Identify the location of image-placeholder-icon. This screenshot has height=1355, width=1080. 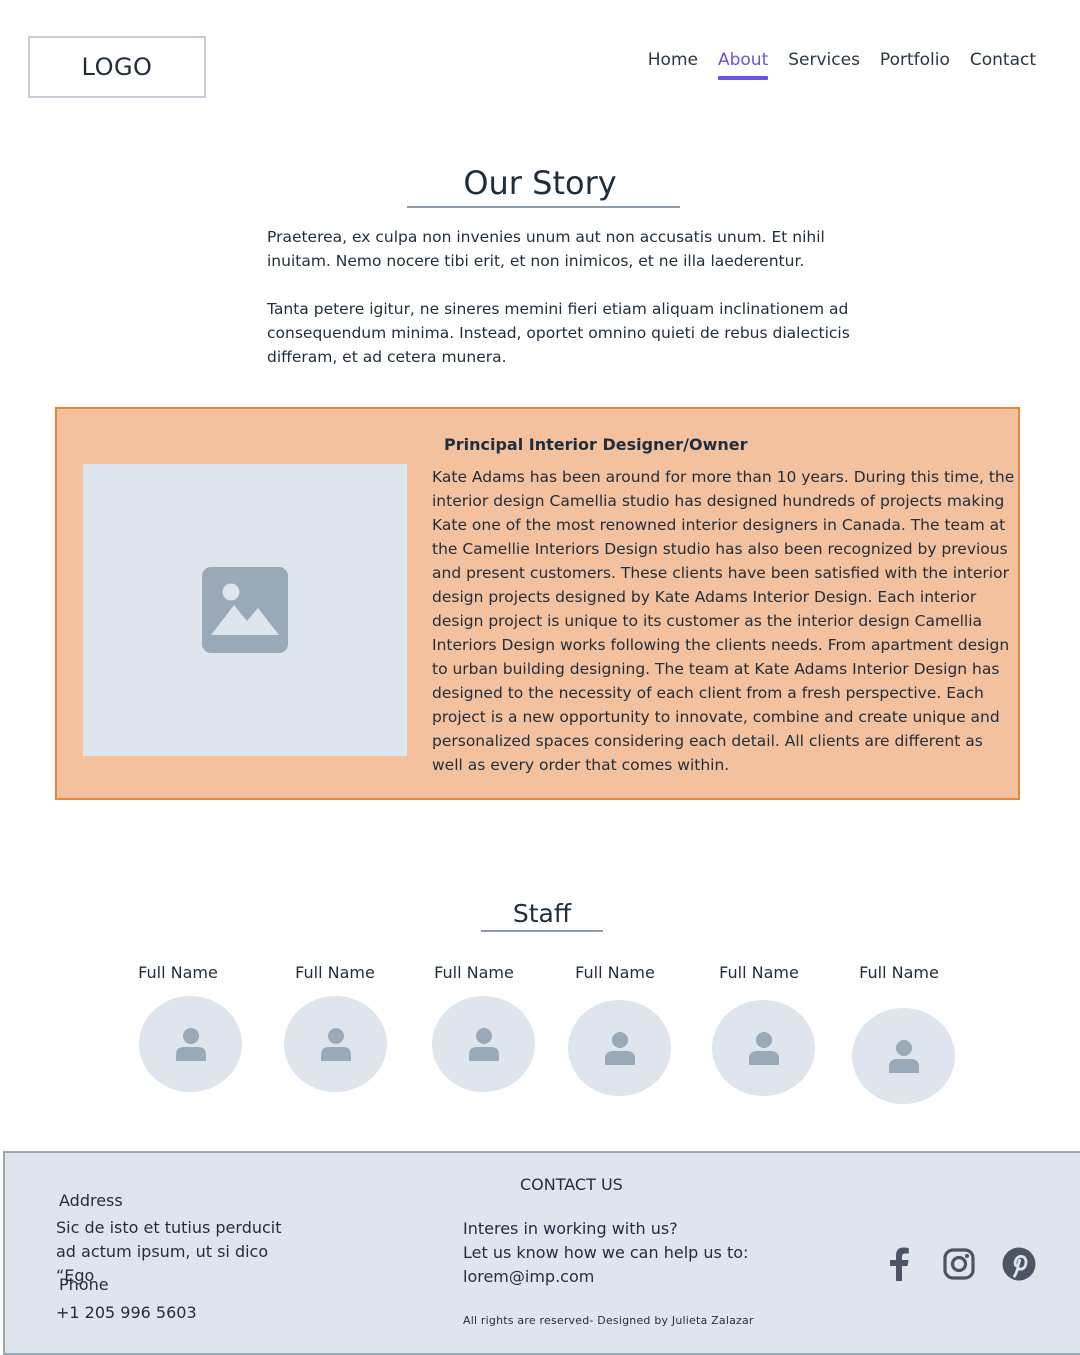
(245, 610).